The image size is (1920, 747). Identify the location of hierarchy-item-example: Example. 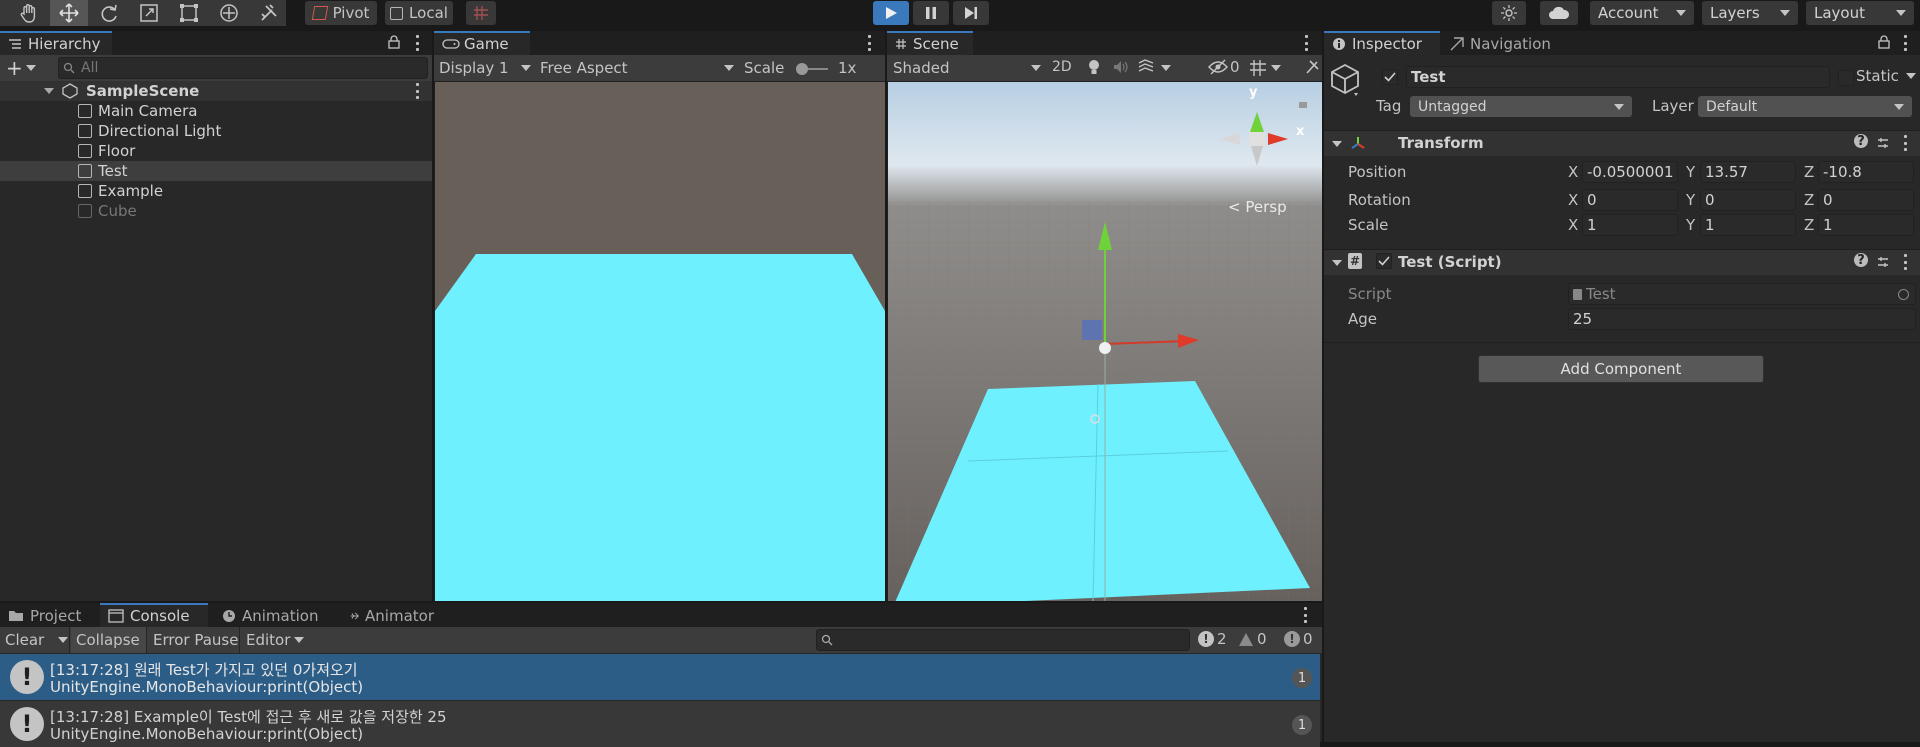
(216, 191).